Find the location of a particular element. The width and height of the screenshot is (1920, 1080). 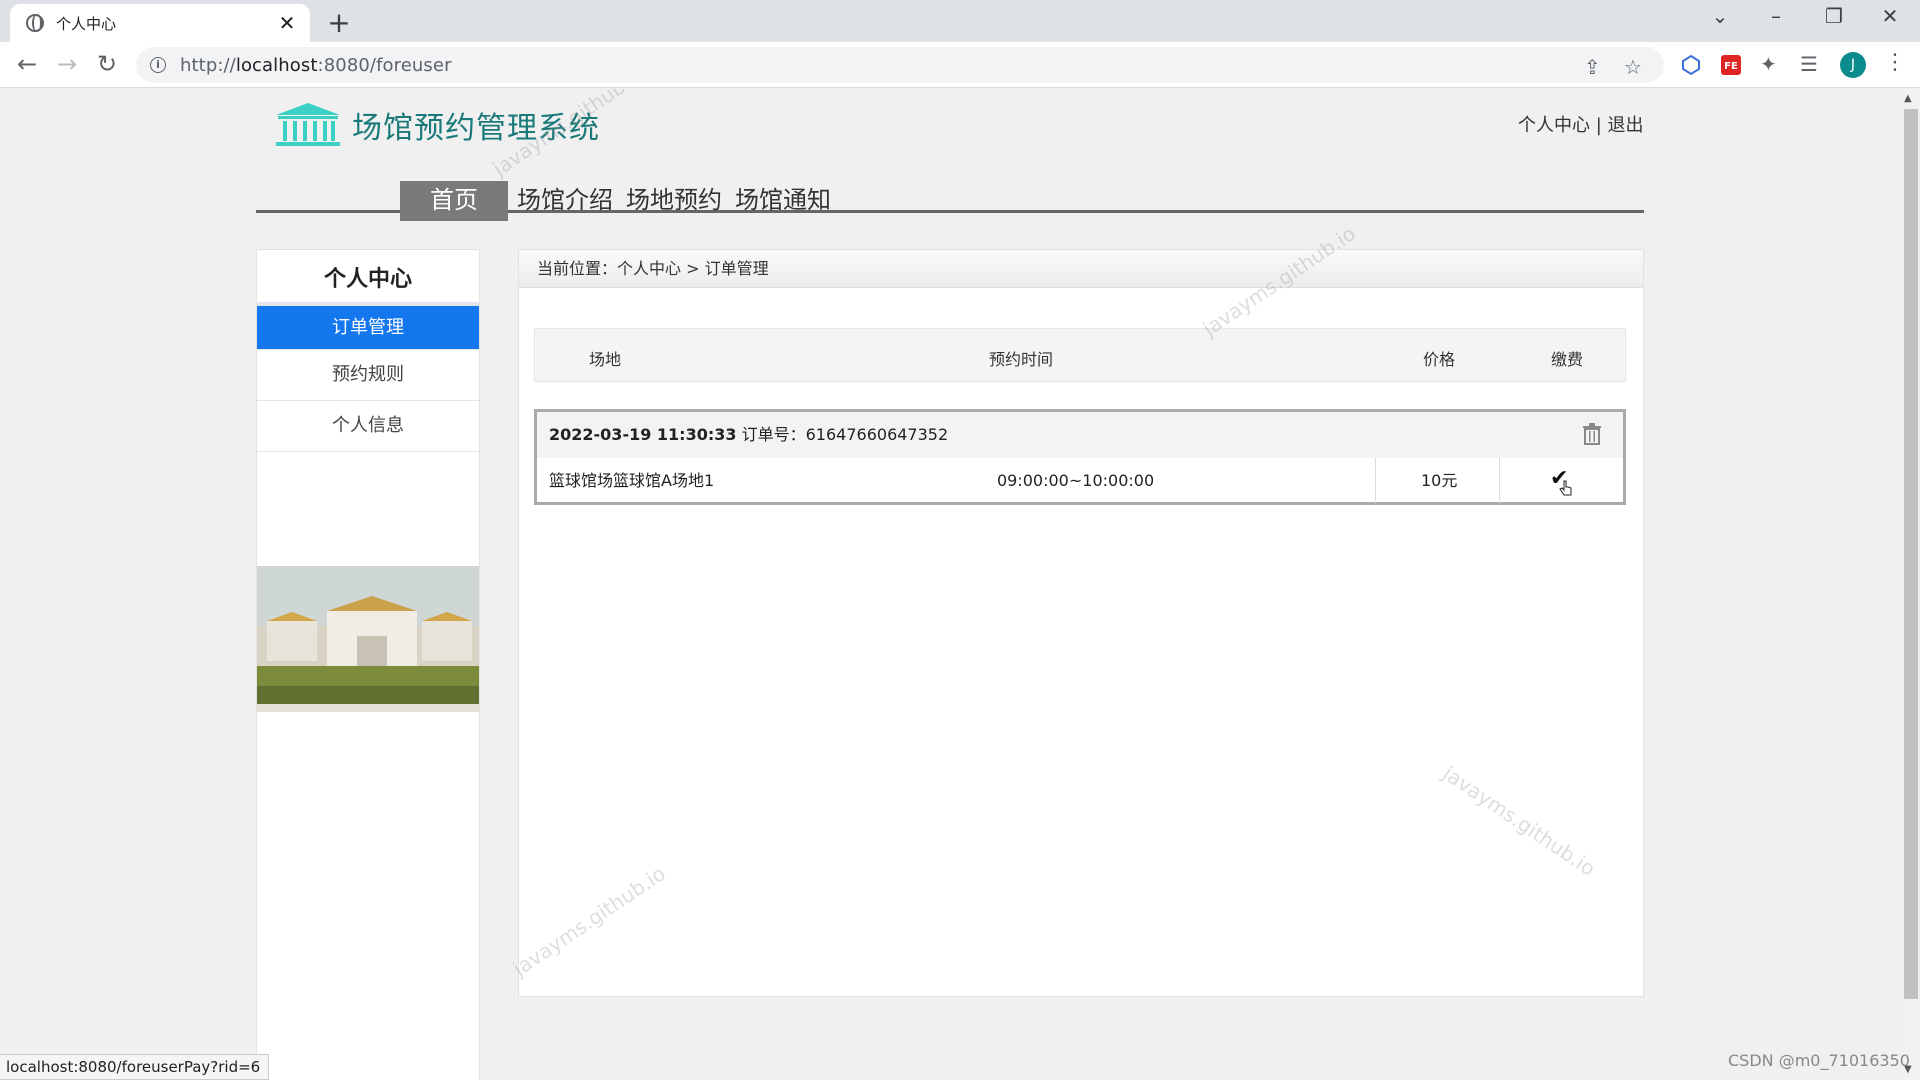

browser-tab: 个人中心 ✕ is located at coordinates (160, 23).